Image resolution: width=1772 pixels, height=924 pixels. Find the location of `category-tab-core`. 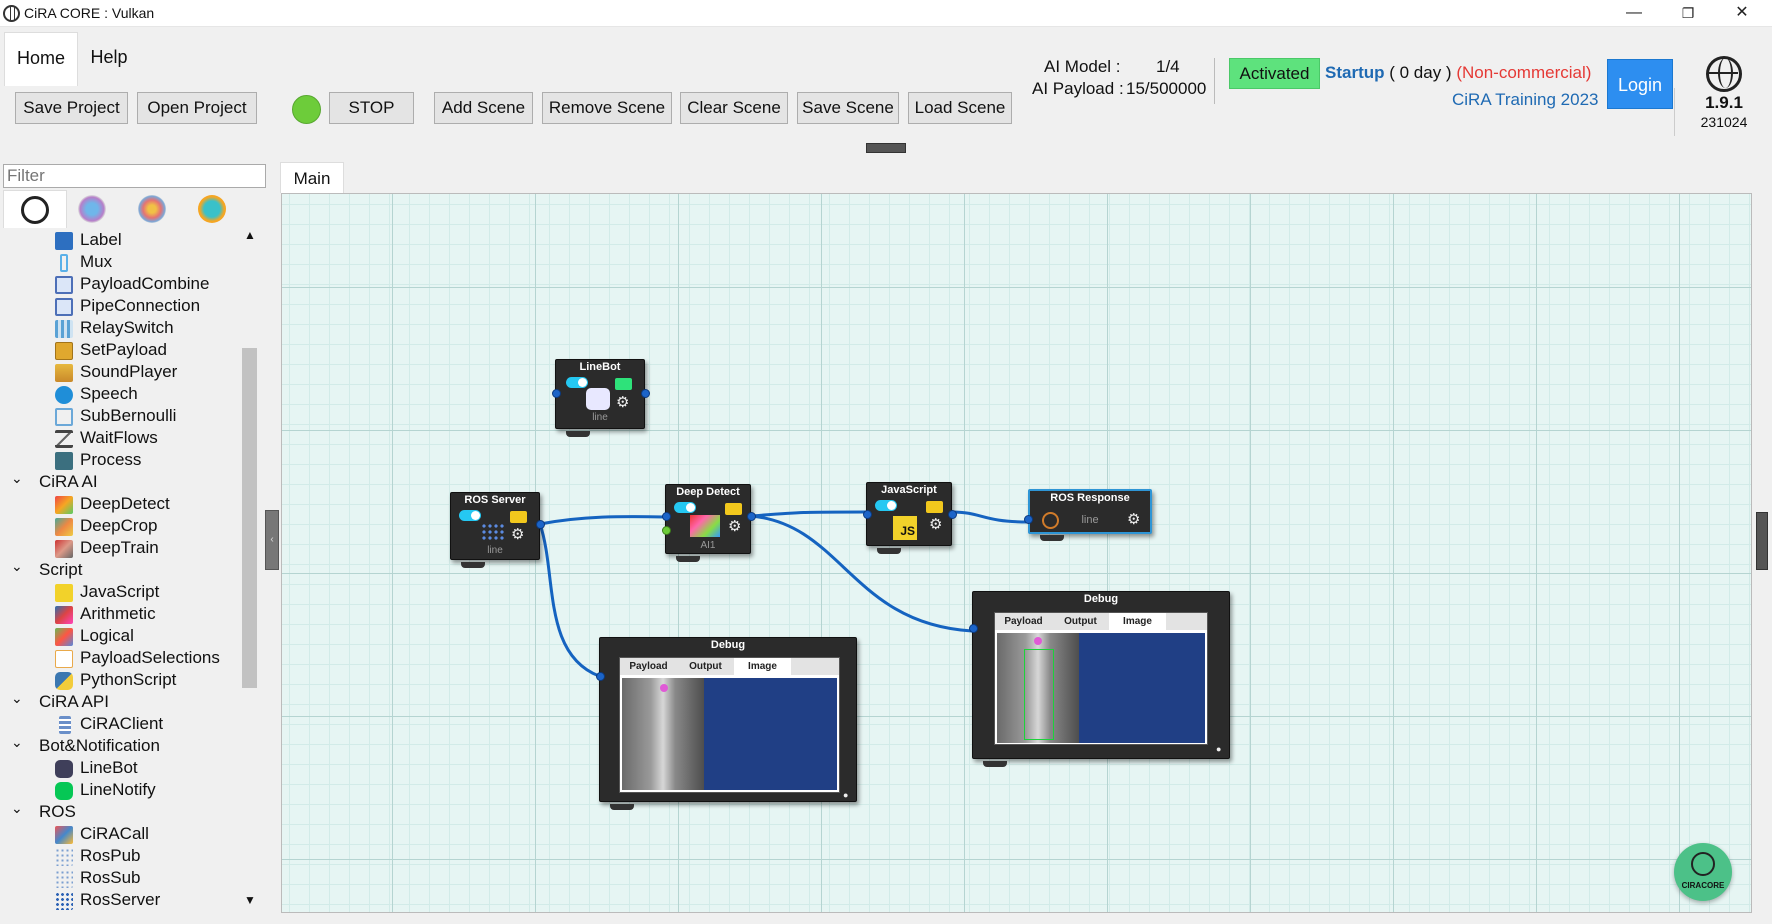

category-tab-core is located at coordinates (35, 209).